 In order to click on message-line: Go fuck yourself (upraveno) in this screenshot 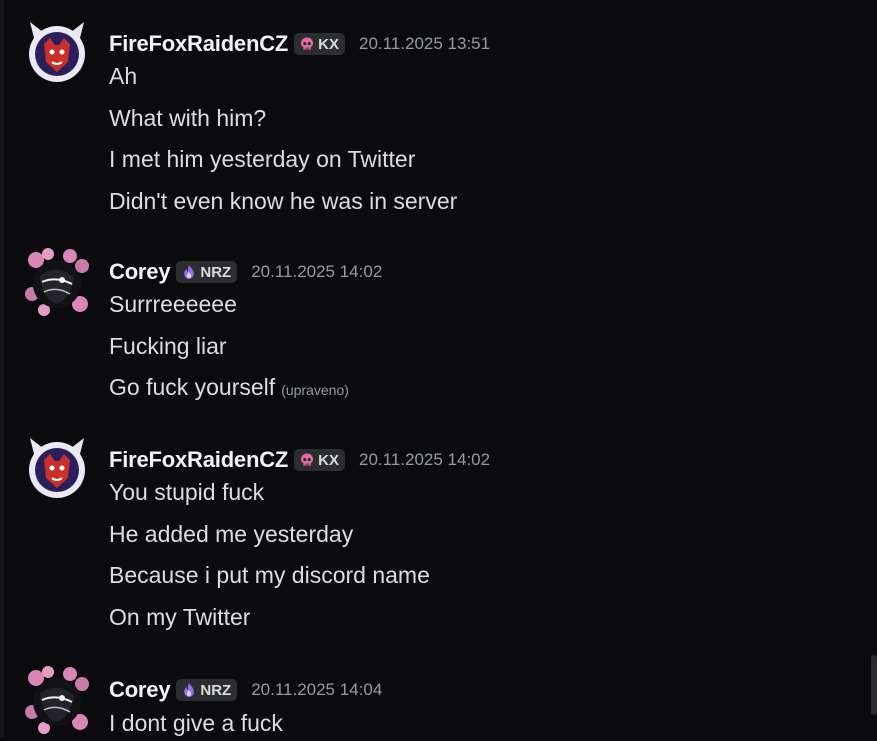, I will do `click(229, 388)`.